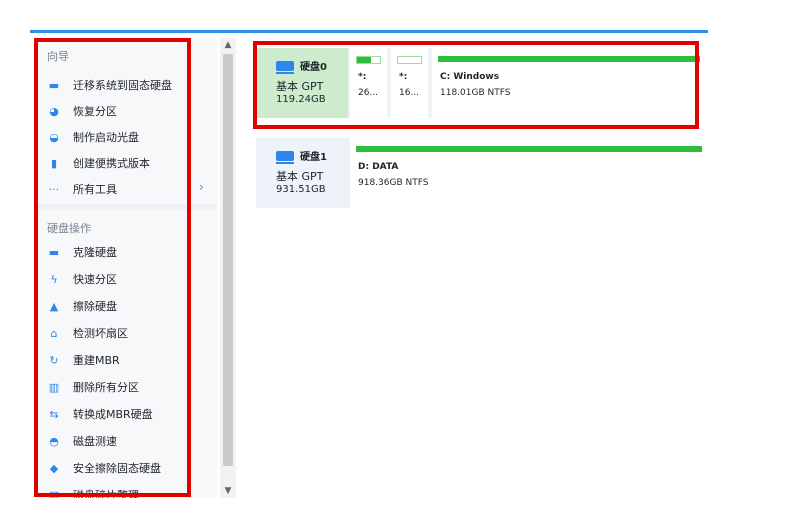  I want to click on partition-size: 918.36GB NTFS, so click(393, 183).